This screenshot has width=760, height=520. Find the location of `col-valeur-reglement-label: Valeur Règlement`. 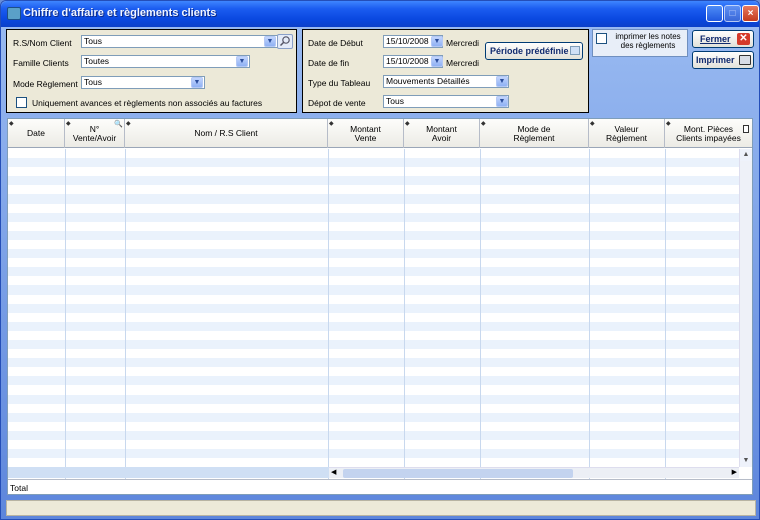

col-valeur-reglement-label: Valeur Règlement is located at coordinates (626, 133).